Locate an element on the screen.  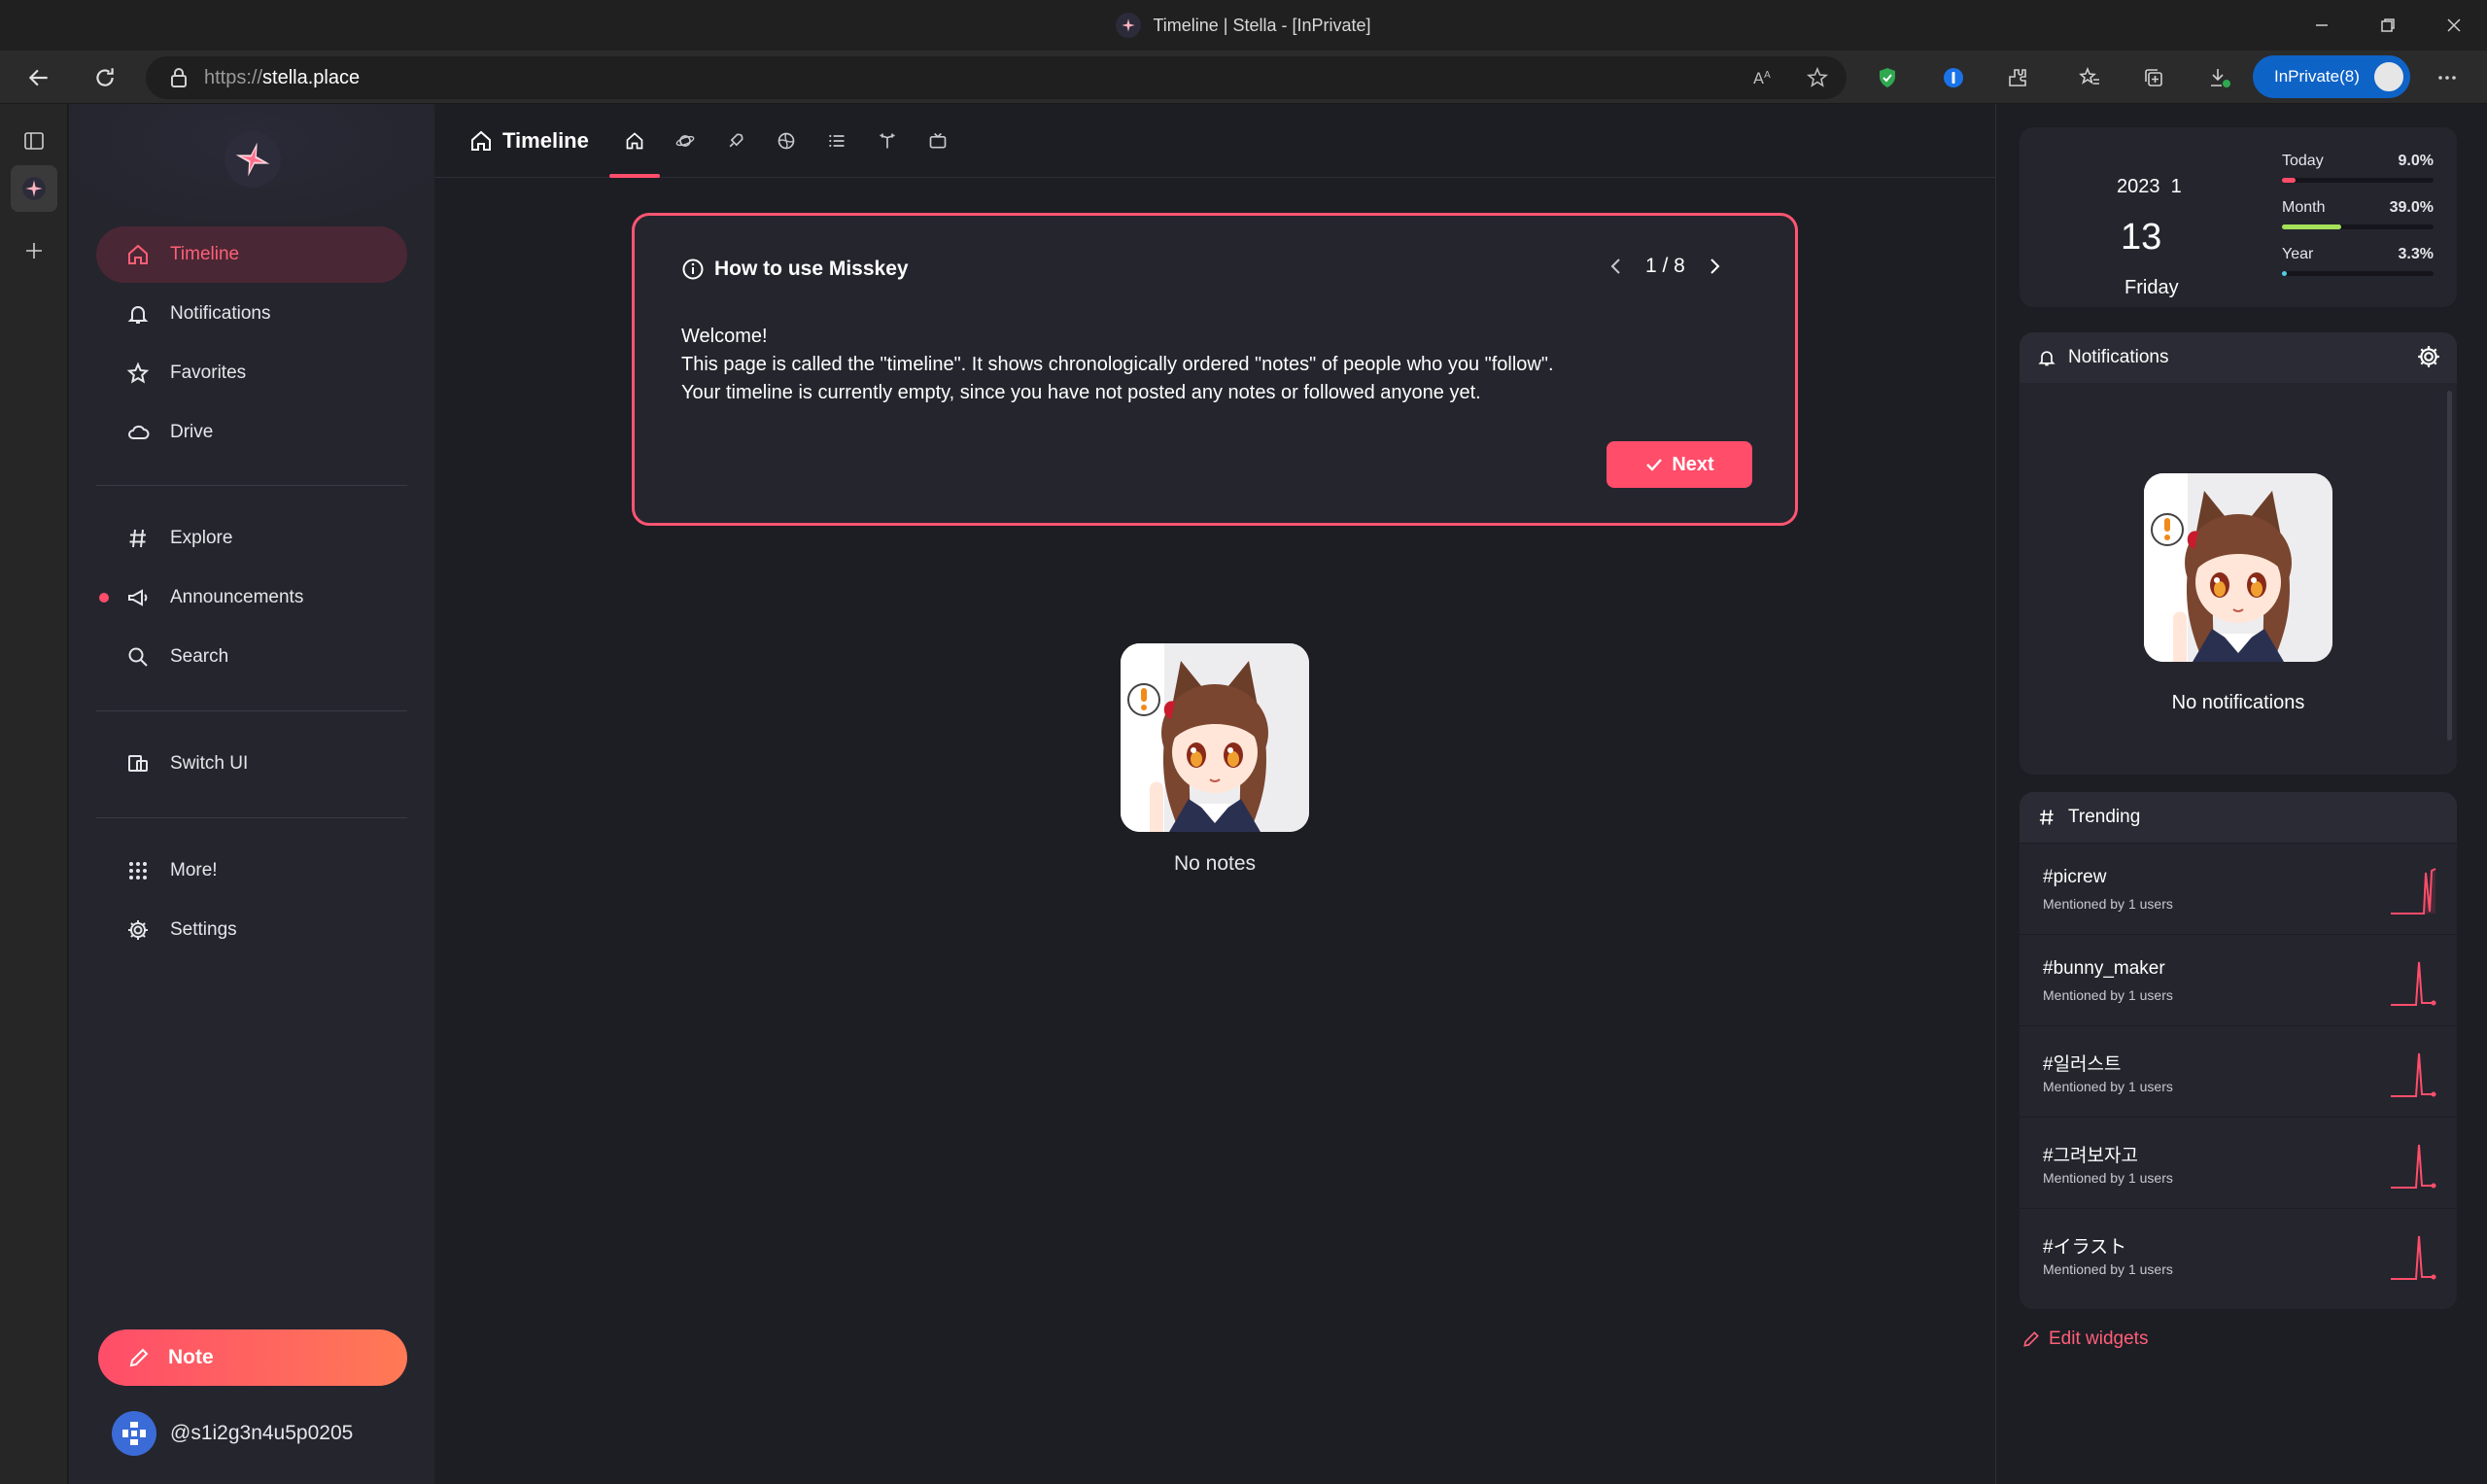
widget-scrollbar is located at coordinates (2449, 566).